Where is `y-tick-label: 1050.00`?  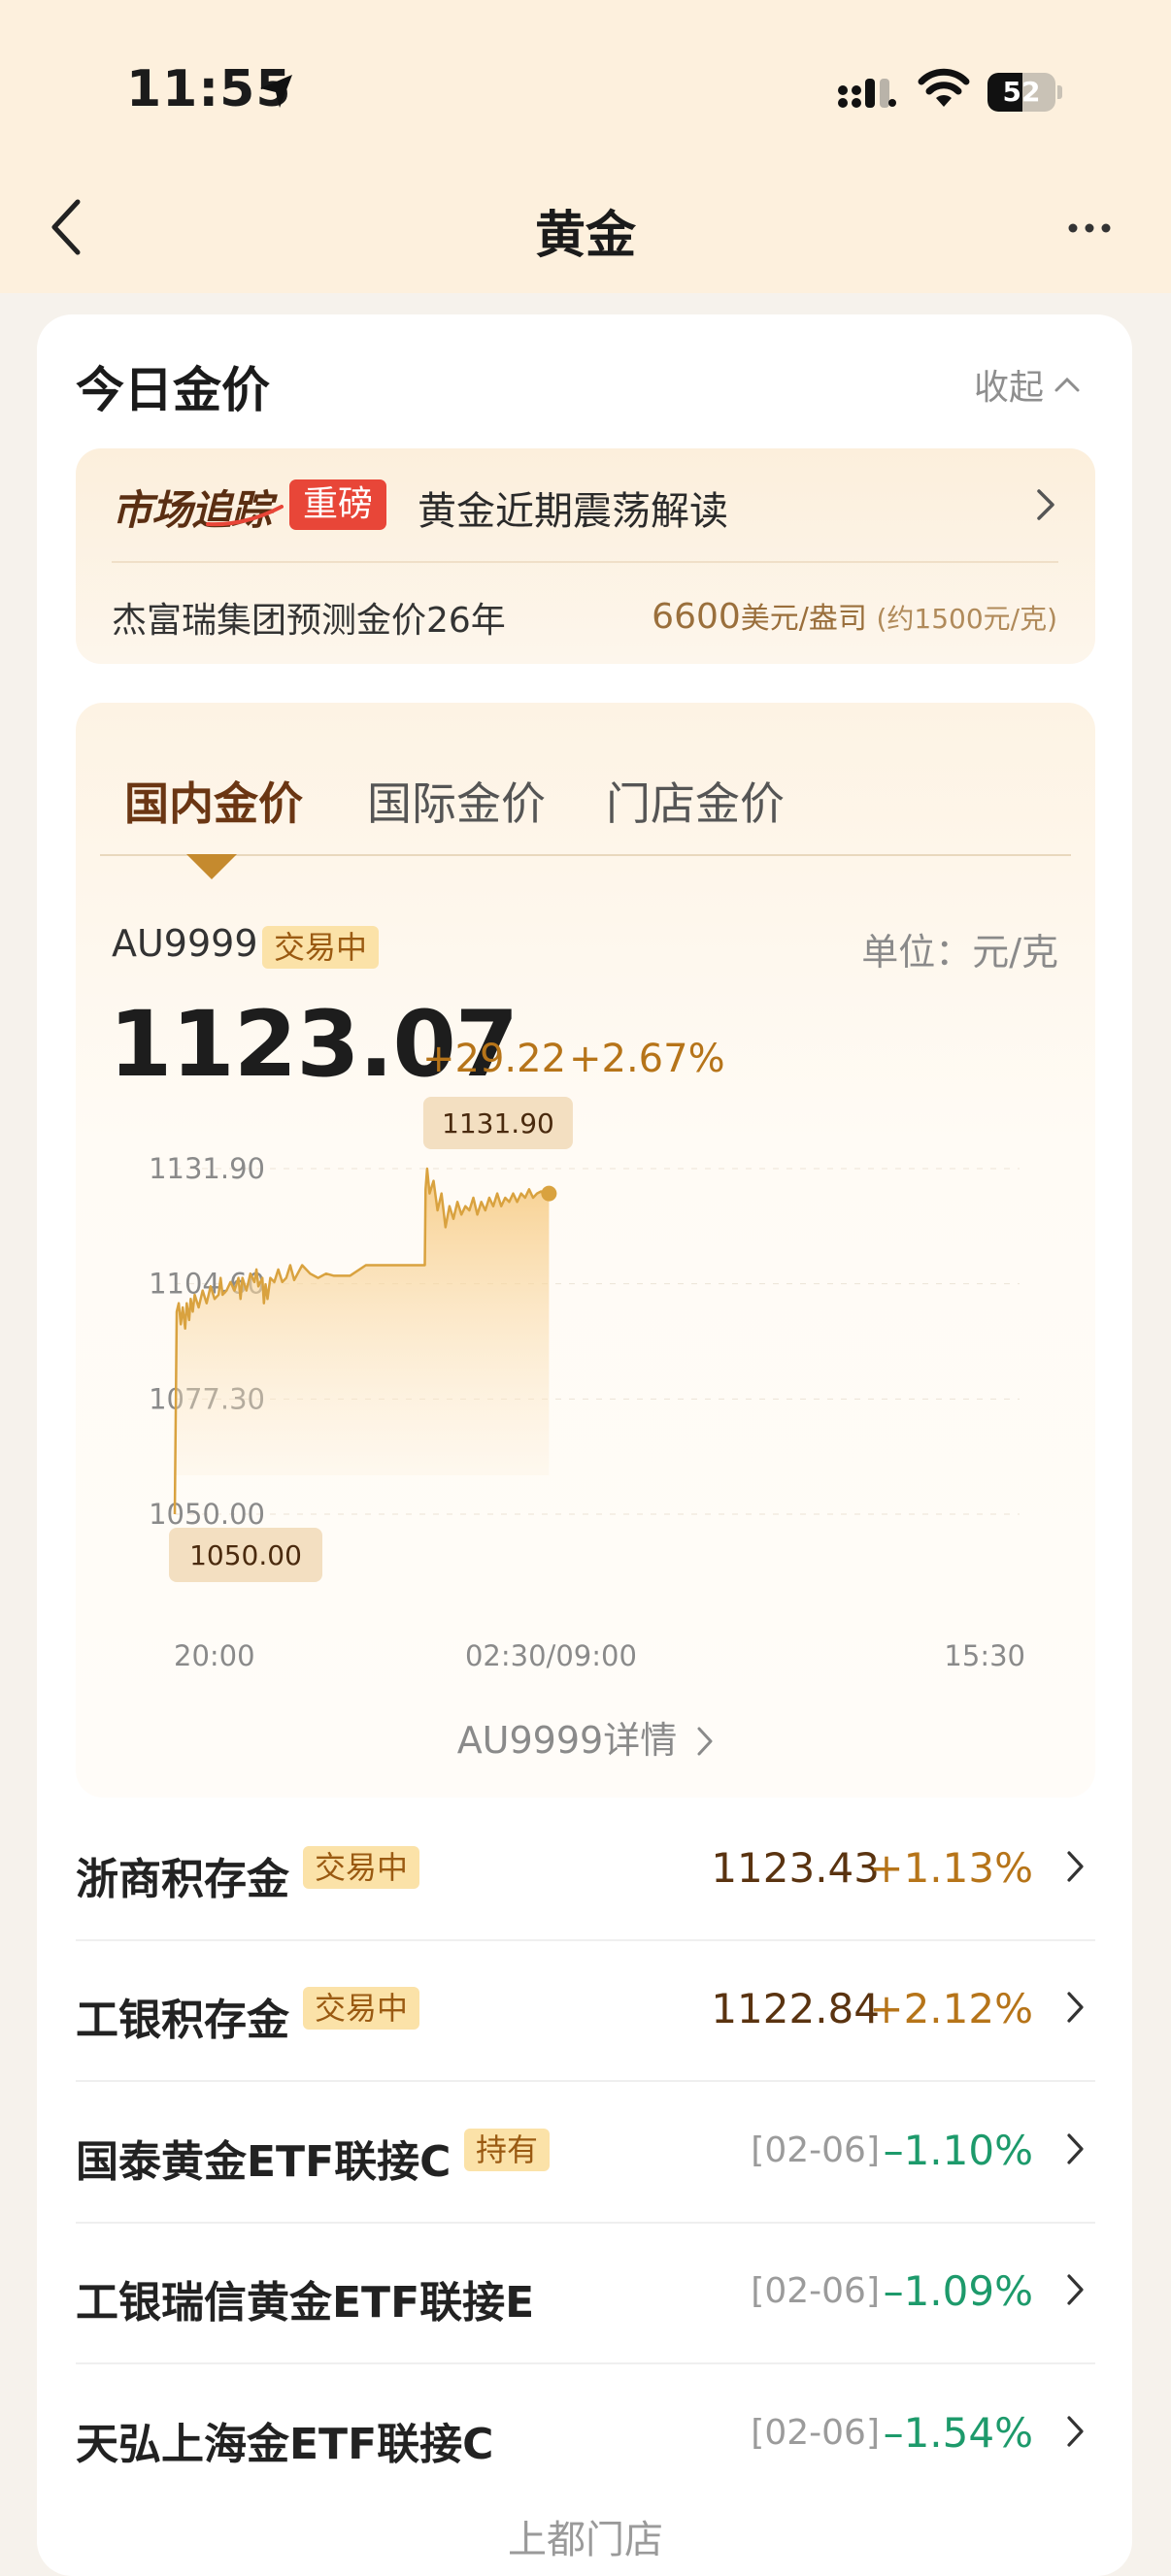
y-tick-label: 1050.00 is located at coordinates (207, 1514).